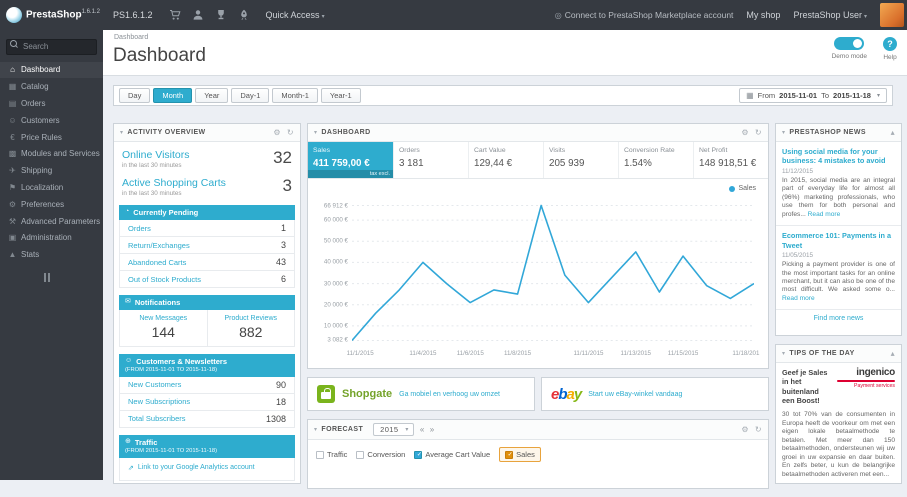 The image size is (907, 497). Describe the element at coordinates (335, 262) in the screenshot. I see `y-axis-tick-label: 40 000 €` at that location.